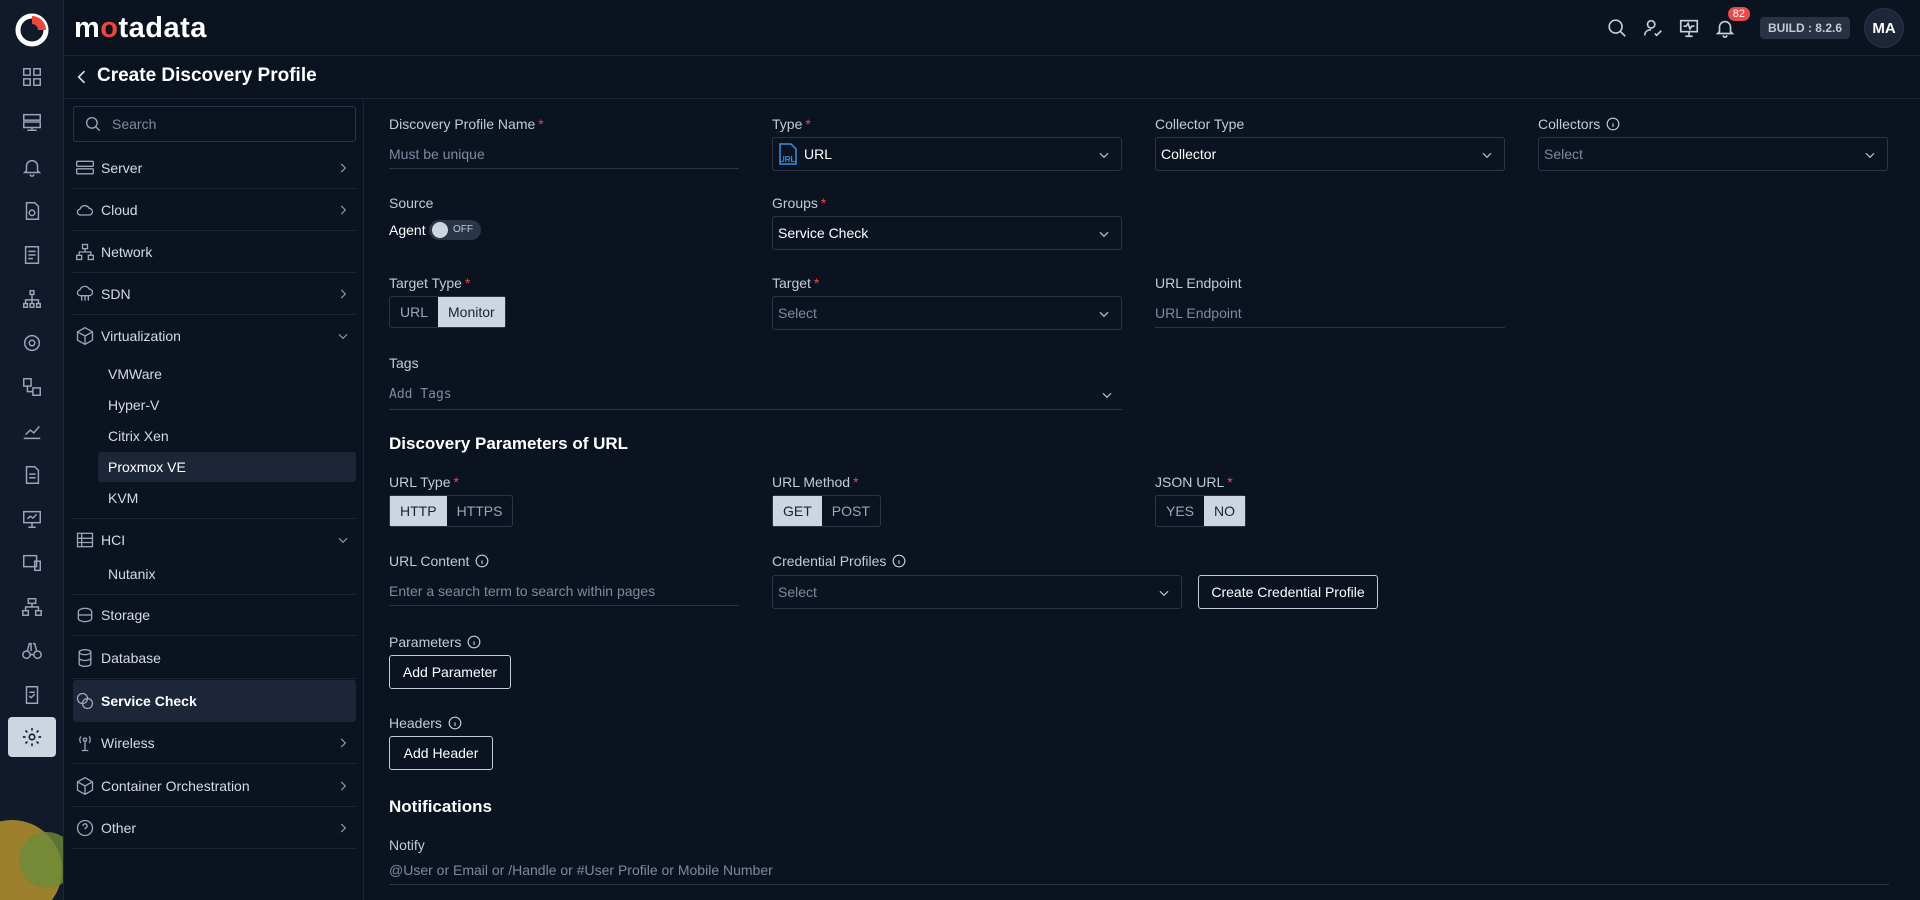 The width and height of the screenshot is (1920, 900). What do you see at coordinates (1288, 592) in the screenshot?
I see `create-credential-profile-button: Create Credential Profile` at bounding box center [1288, 592].